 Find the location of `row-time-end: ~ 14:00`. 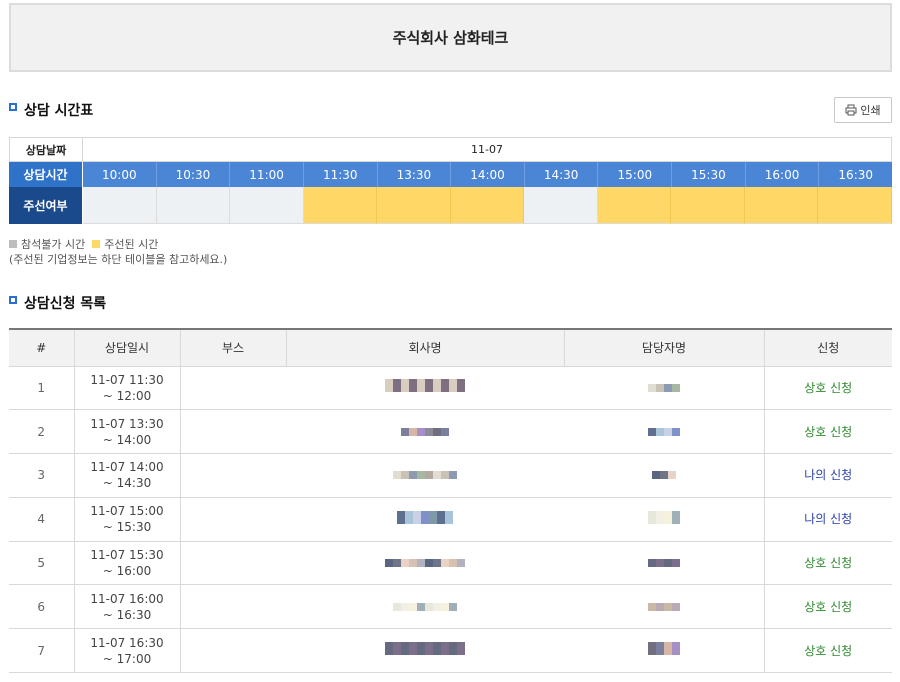

row-time-end: ~ 14:00 is located at coordinates (127, 439).